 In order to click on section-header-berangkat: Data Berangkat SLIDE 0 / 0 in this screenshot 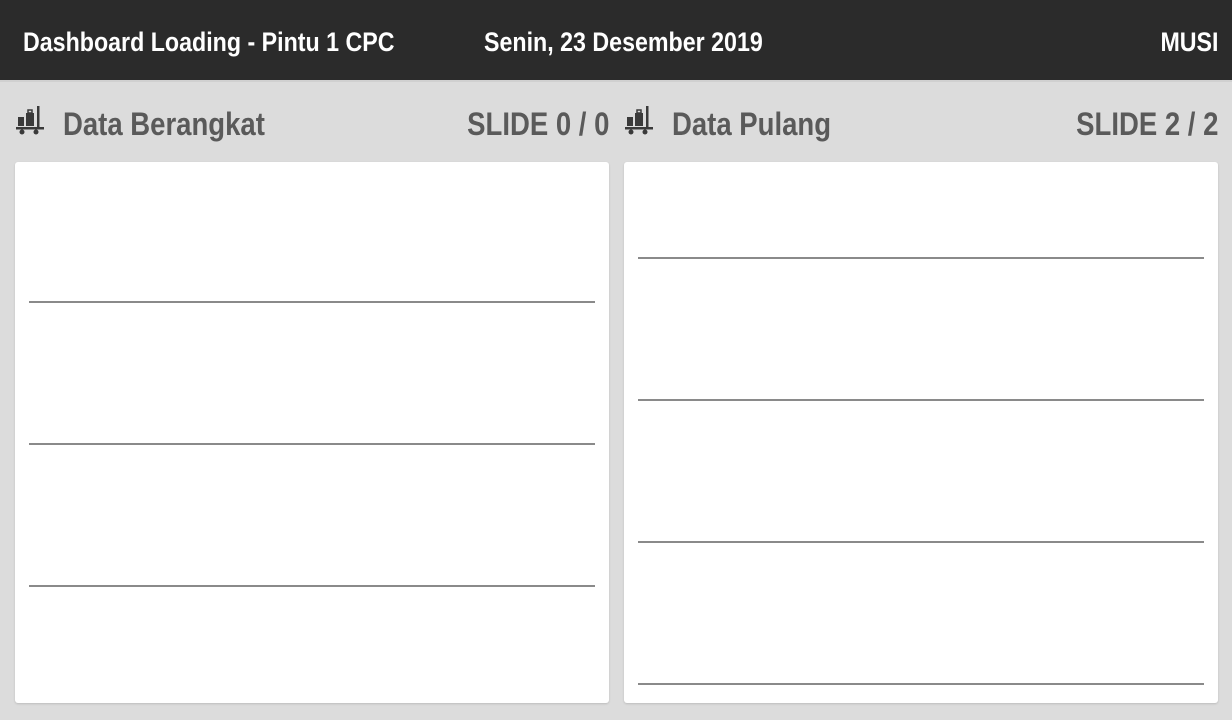, I will do `click(312, 124)`.